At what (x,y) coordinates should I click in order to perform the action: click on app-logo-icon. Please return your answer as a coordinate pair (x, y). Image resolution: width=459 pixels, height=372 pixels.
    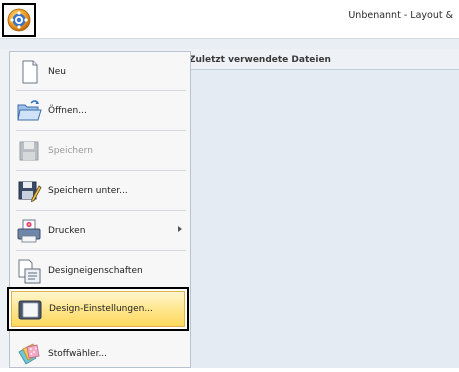
    Looking at the image, I should click on (19, 20).